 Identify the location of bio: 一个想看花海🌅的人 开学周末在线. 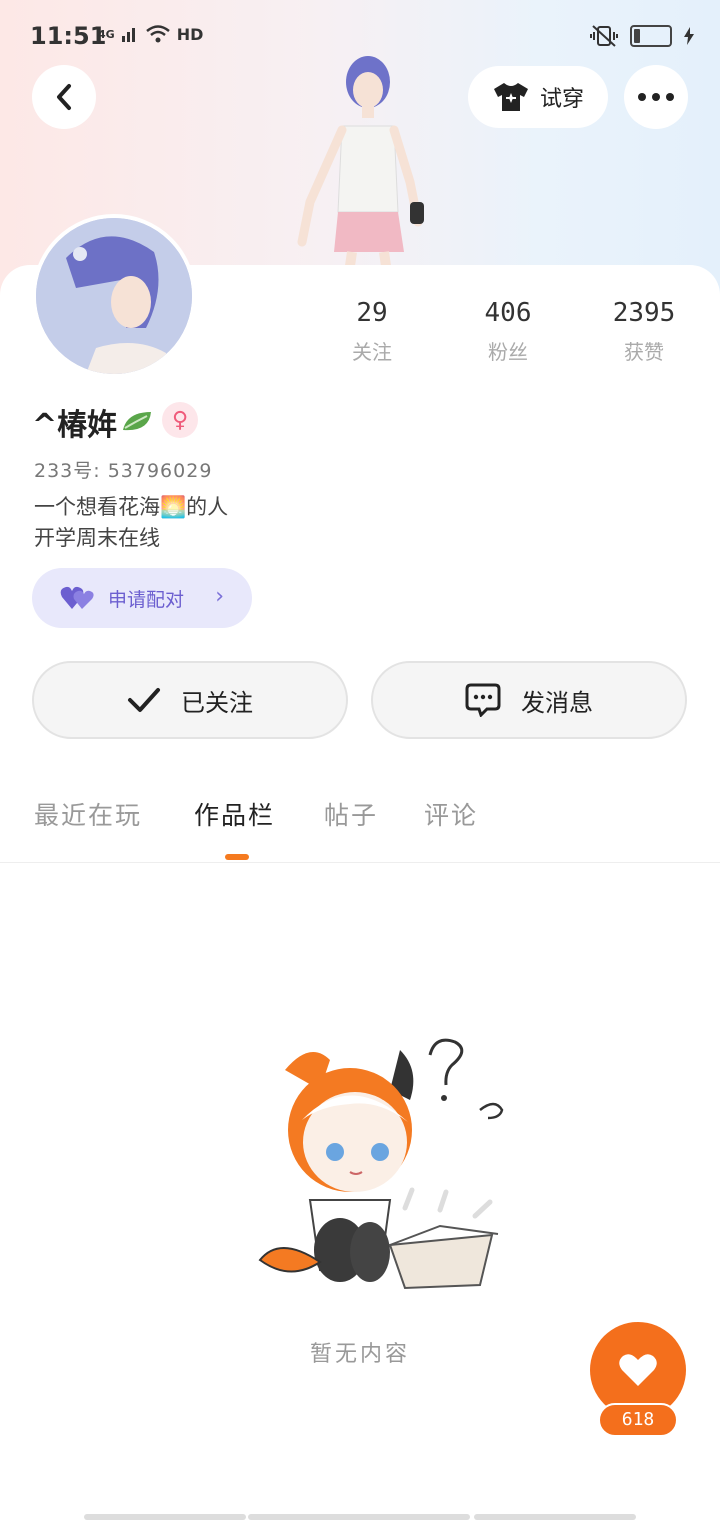
(131, 523).